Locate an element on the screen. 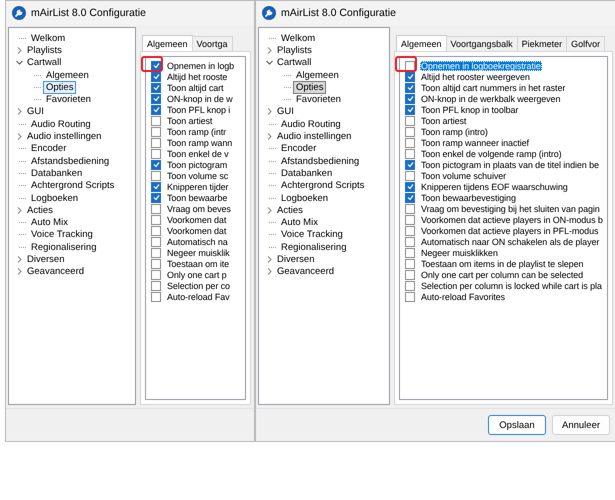  tree-item: Welkom is located at coordinates (48, 38).